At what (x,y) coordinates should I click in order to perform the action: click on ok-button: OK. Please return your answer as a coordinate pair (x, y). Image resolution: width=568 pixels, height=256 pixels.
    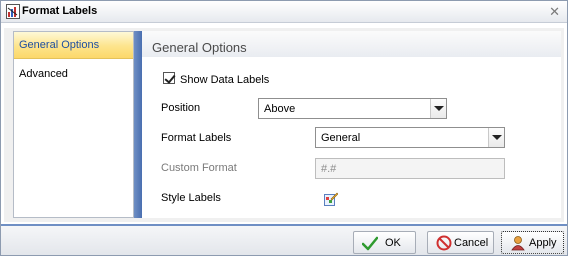
    Looking at the image, I should click on (384, 242).